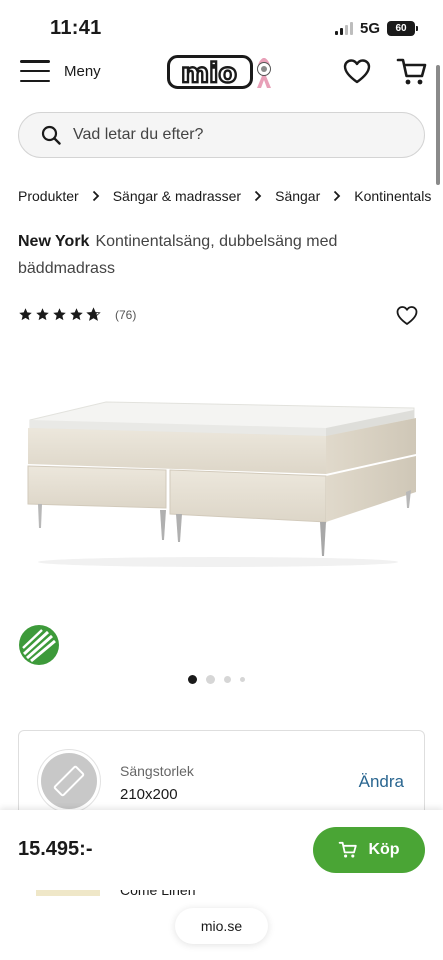 Image resolution: width=443 pixels, height=960 pixels. What do you see at coordinates (264, 73) in the screenshot?
I see `pink-ribbon-icon` at bounding box center [264, 73].